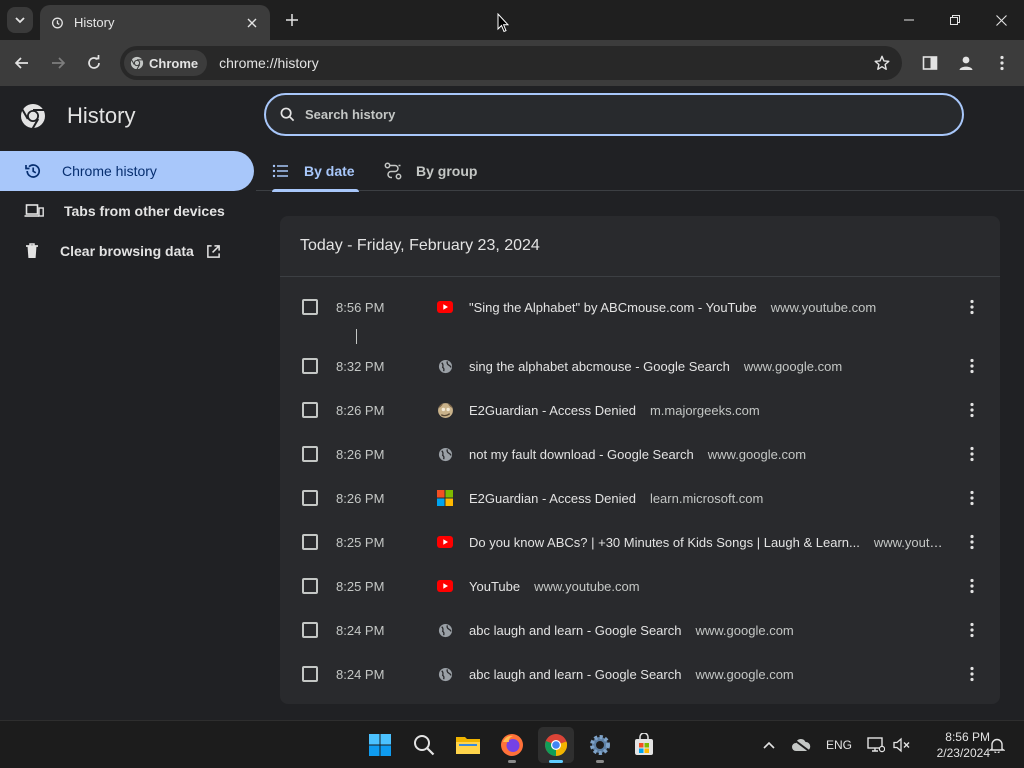 This screenshot has height=768, width=1024. I want to click on taskbar-search-button, so click(424, 745).